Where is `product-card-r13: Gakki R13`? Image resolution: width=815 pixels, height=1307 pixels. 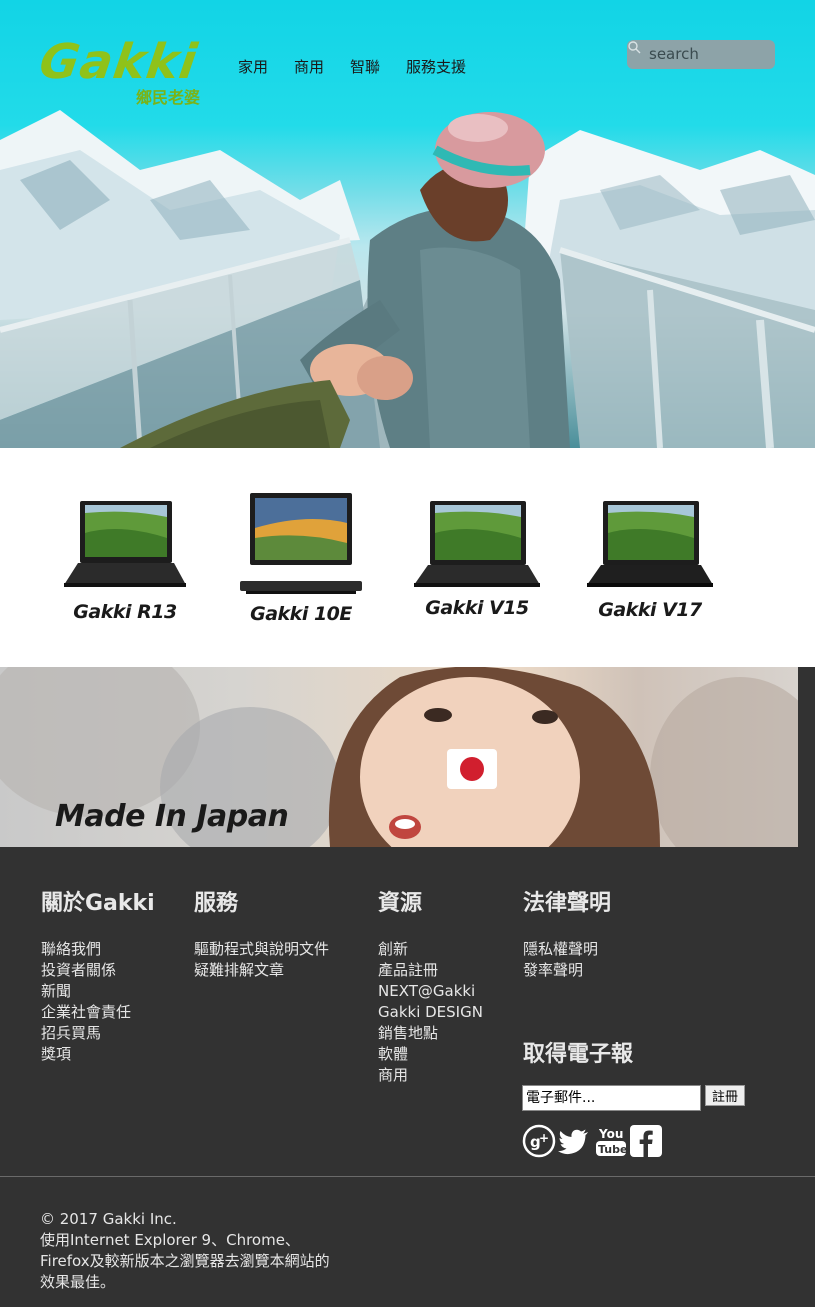 product-card-r13: Gakki R13 is located at coordinates (125, 558).